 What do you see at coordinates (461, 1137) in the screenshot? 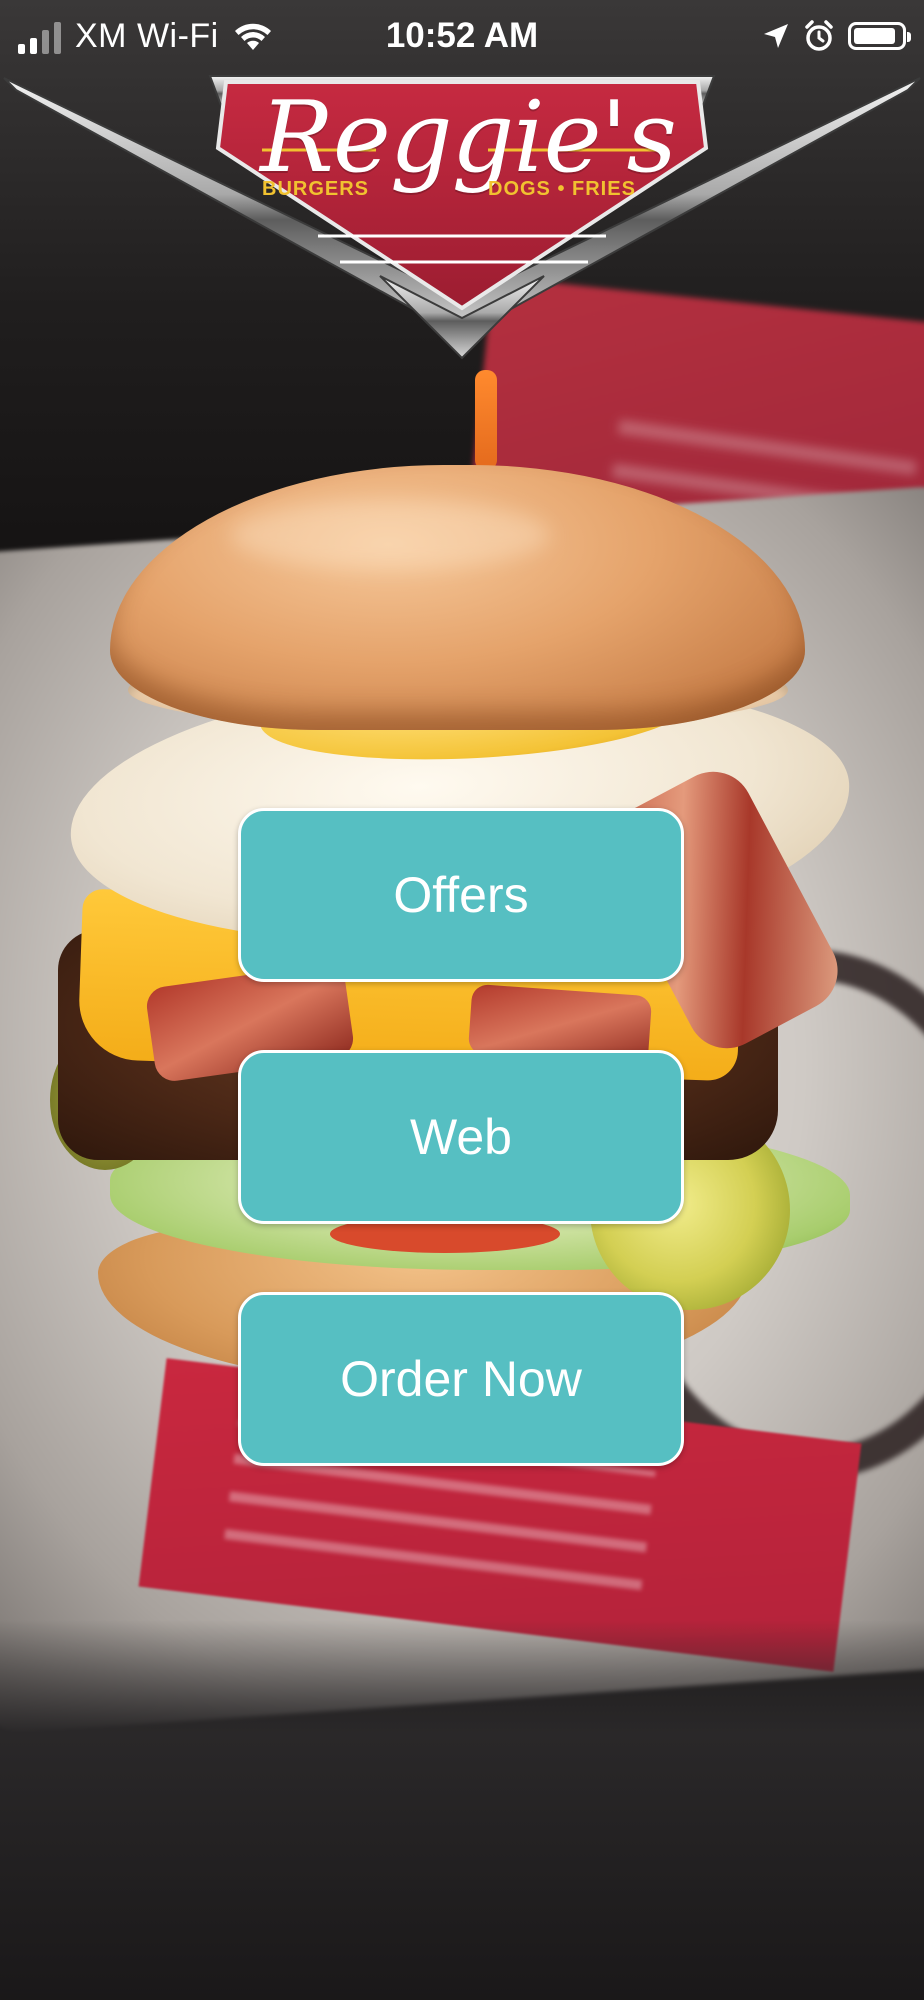
I see `web-button: Web` at bounding box center [461, 1137].